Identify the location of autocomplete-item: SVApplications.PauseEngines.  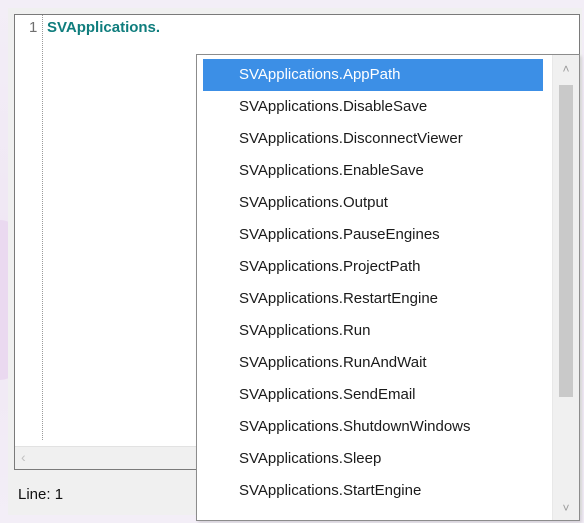
(373, 235).